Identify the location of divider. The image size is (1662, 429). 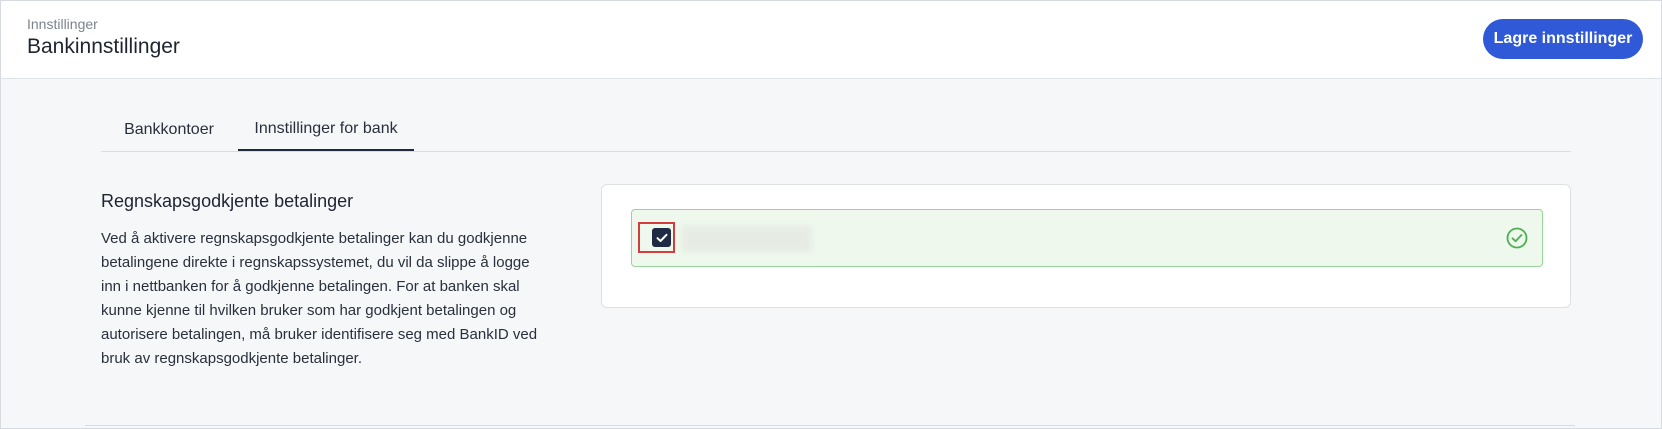
(830, 425).